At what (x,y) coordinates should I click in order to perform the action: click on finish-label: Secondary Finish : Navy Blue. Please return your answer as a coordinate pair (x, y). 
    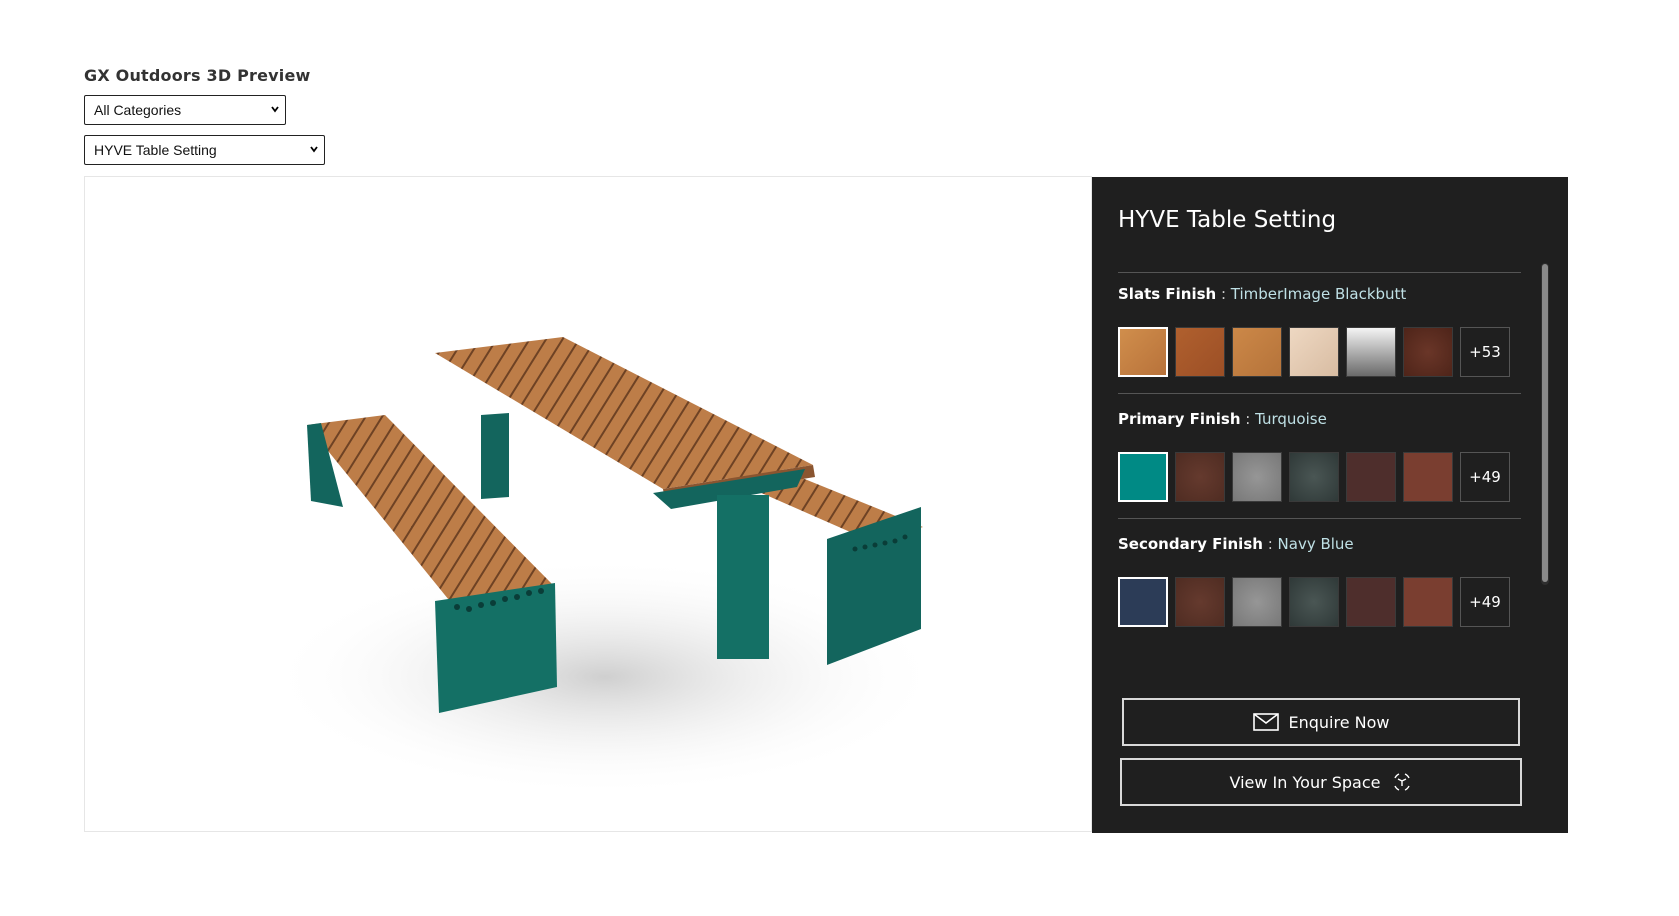
    Looking at the image, I should click on (1319, 544).